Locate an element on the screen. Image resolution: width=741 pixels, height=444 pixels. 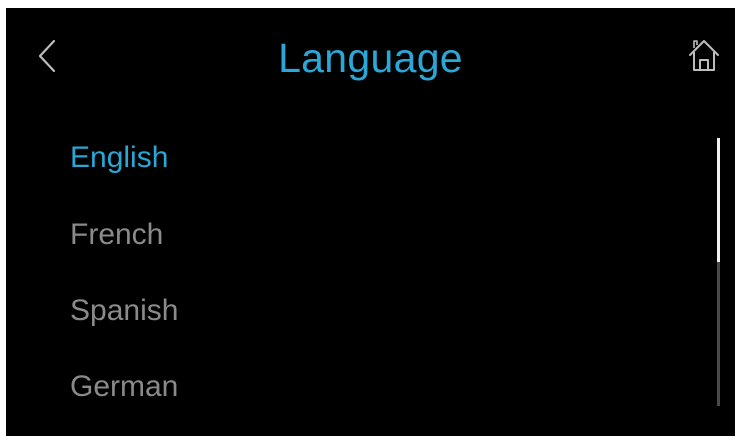
page-title: Language is located at coordinates (370, 58).